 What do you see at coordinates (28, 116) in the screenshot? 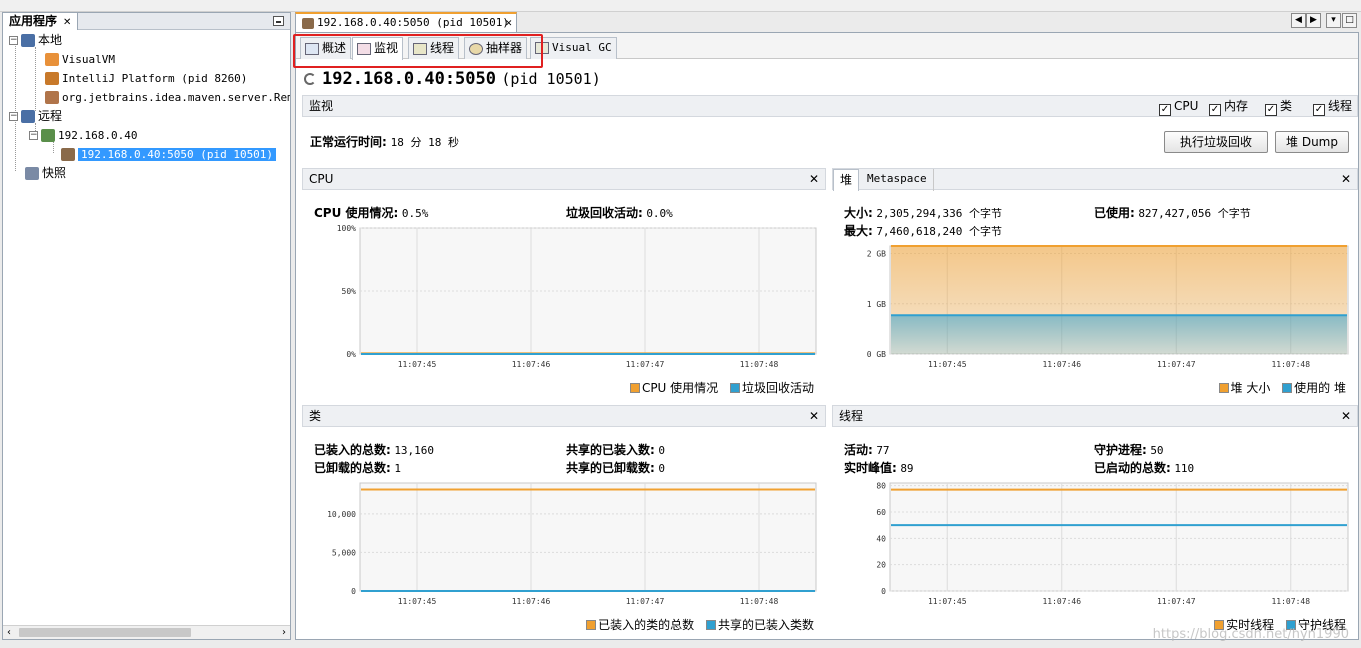
I see `remote-hosts-icon` at bounding box center [28, 116].